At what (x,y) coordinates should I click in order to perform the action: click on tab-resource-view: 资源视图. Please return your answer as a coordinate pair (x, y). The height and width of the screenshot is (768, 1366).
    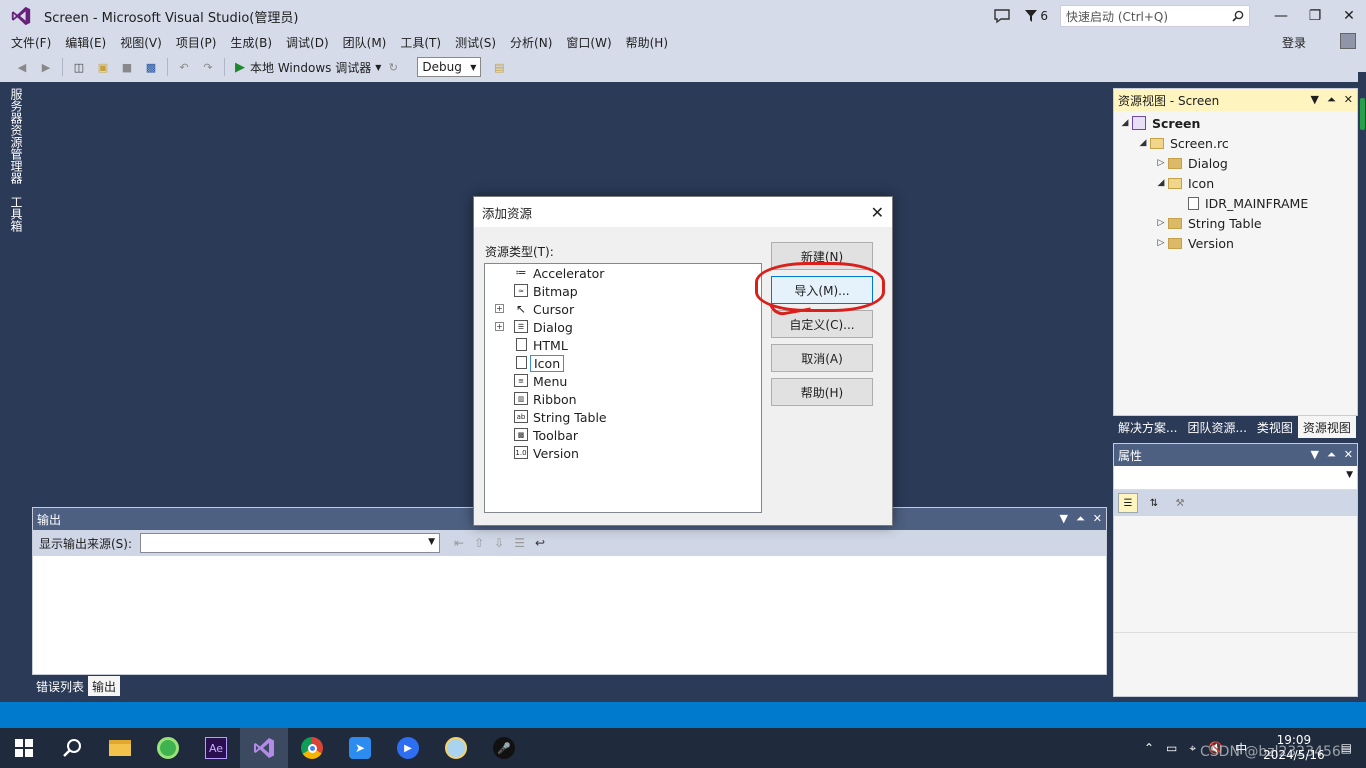
    Looking at the image, I should click on (1326, 427).